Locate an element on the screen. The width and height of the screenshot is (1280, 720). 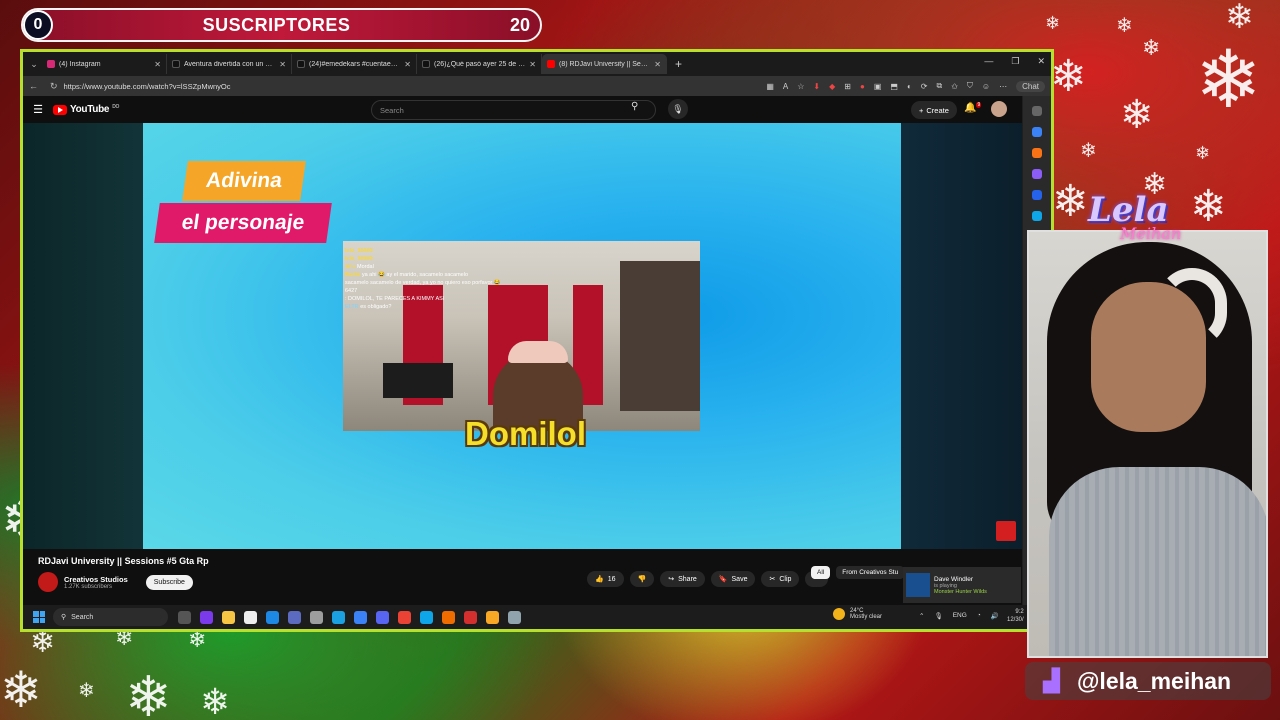
language-indicator: ENG is located at coordinates (960, 616).